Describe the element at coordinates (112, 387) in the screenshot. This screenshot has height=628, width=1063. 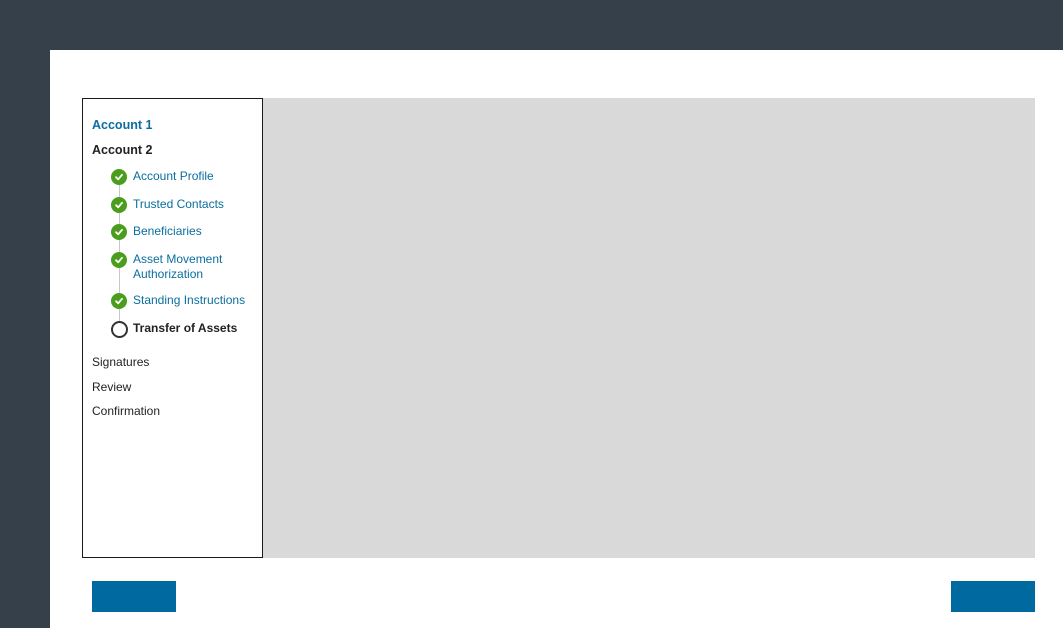
I see `nav-review: Review` at that location.